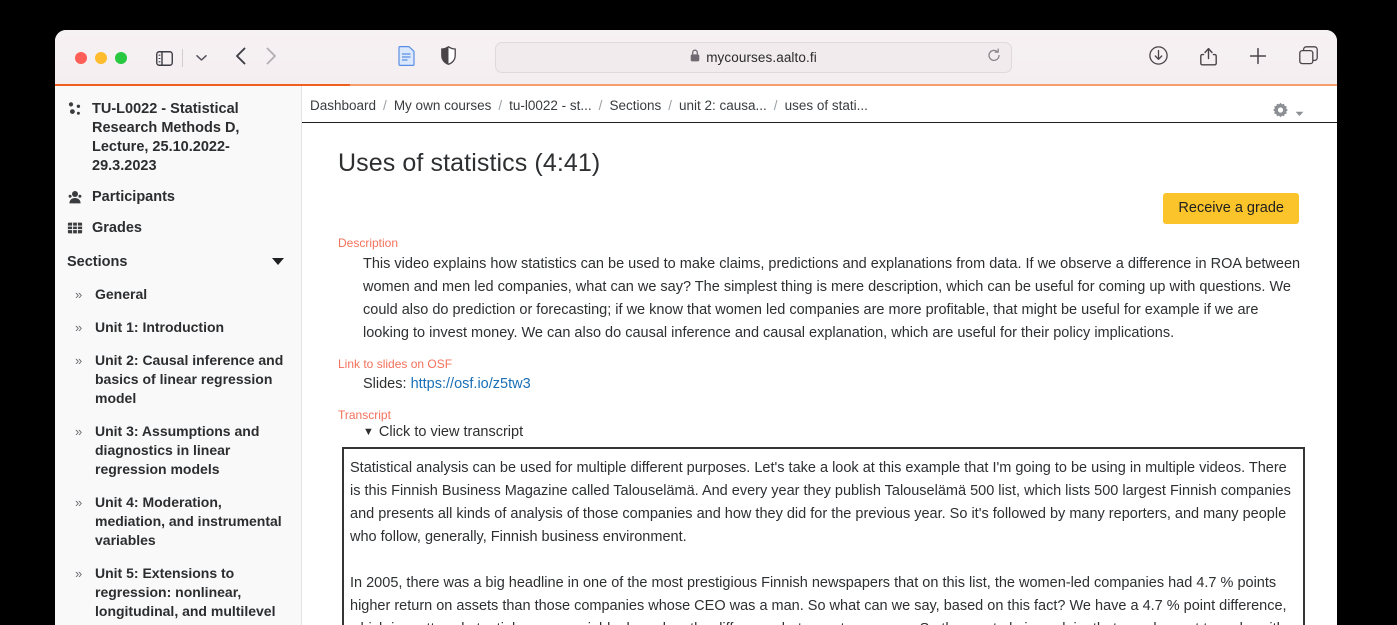 This screenshot has width=1397, height=625. What do you see at coordinates (385, 384) in the screenshot?
I see `slides-prefix: Slides:` at bounding box center [385, 384].